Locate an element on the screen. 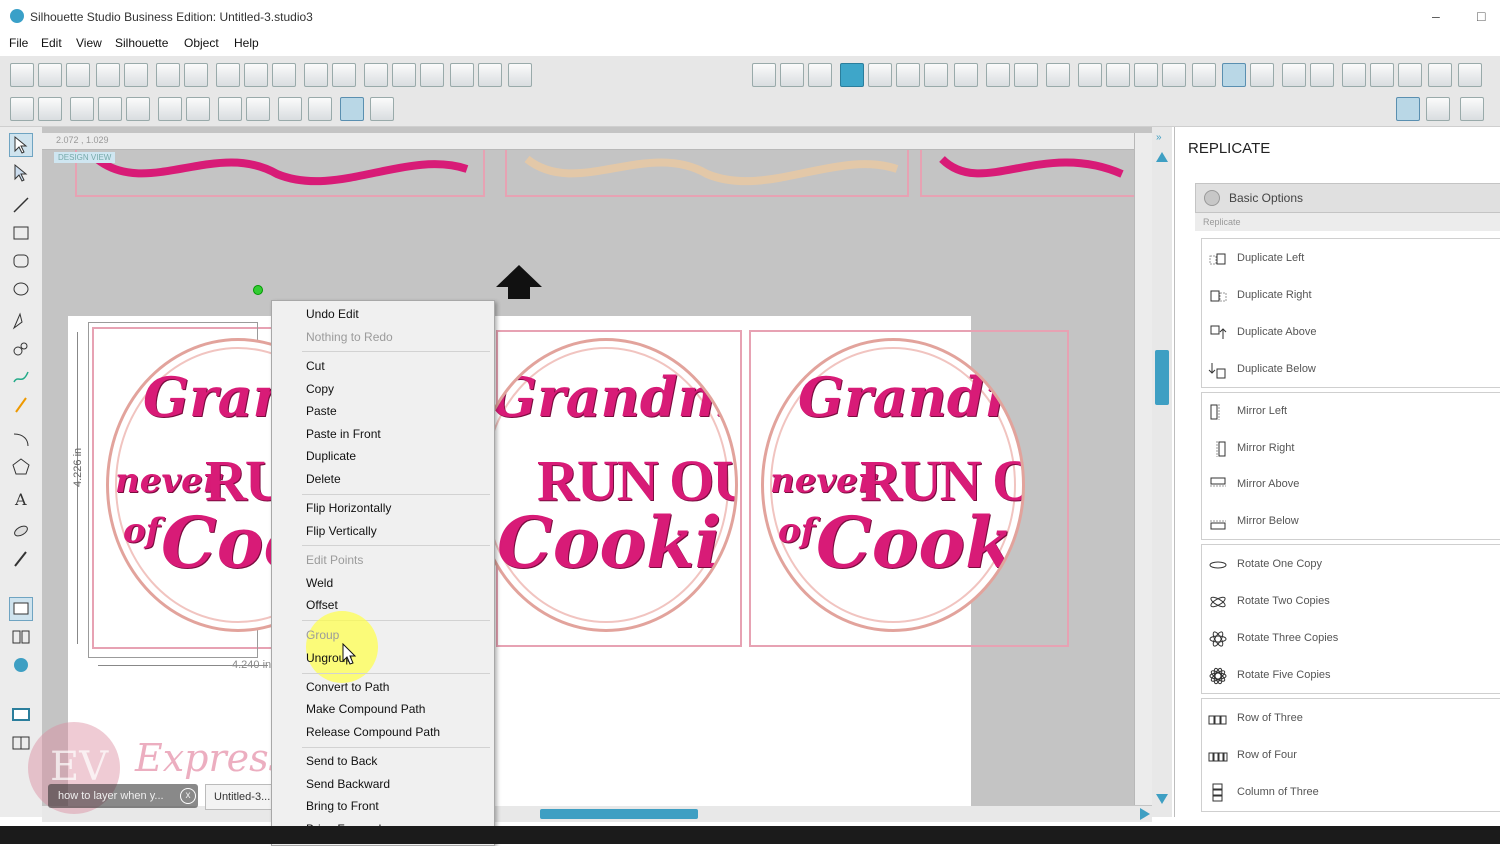 This screenshot has height=846, width=1500. modify-icon is located at coordinates (1294, 75).